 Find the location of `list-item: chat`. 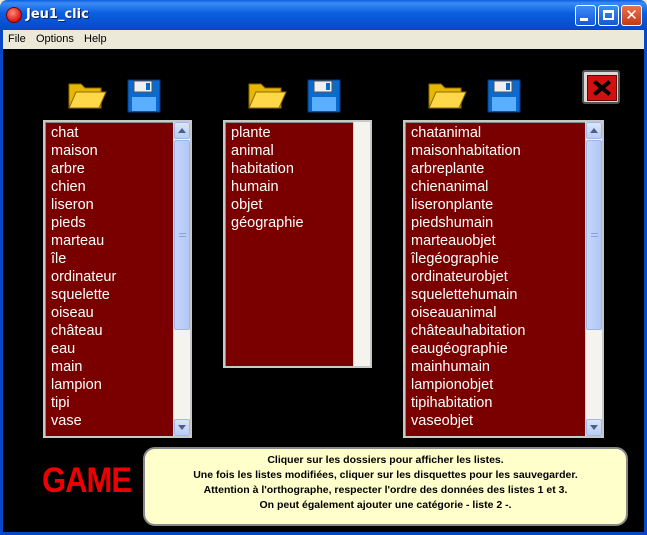

list-item: chat is located at coordinates (120, 133).